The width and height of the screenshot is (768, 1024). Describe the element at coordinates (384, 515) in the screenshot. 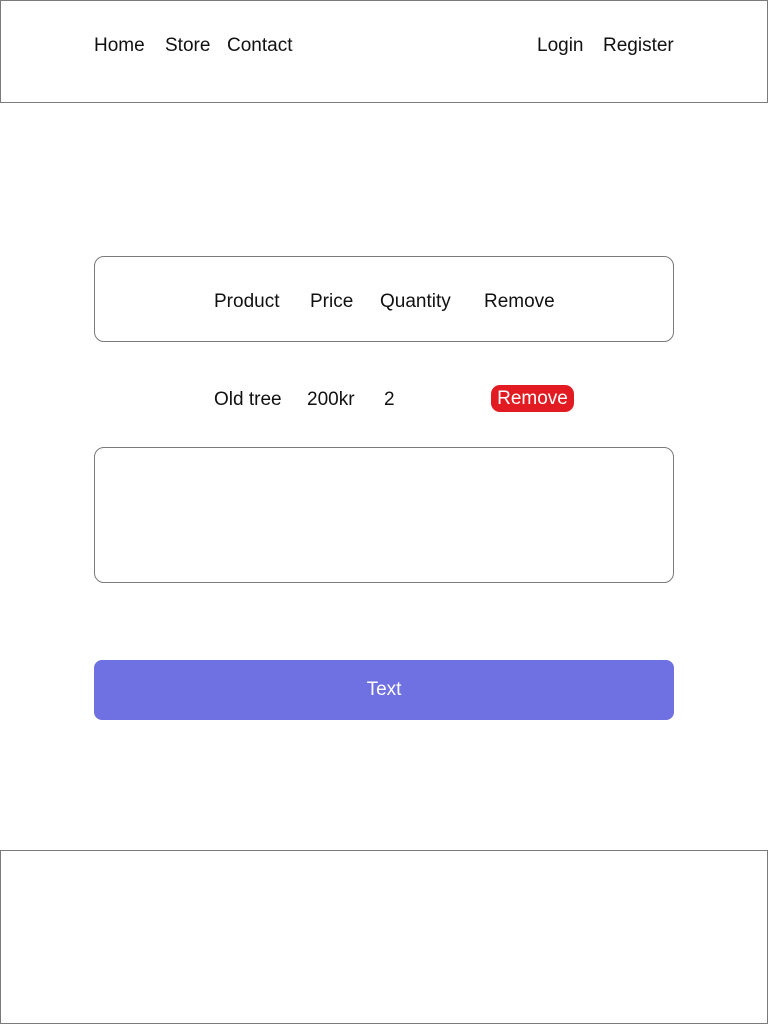

I see `text-area-box` at that location.